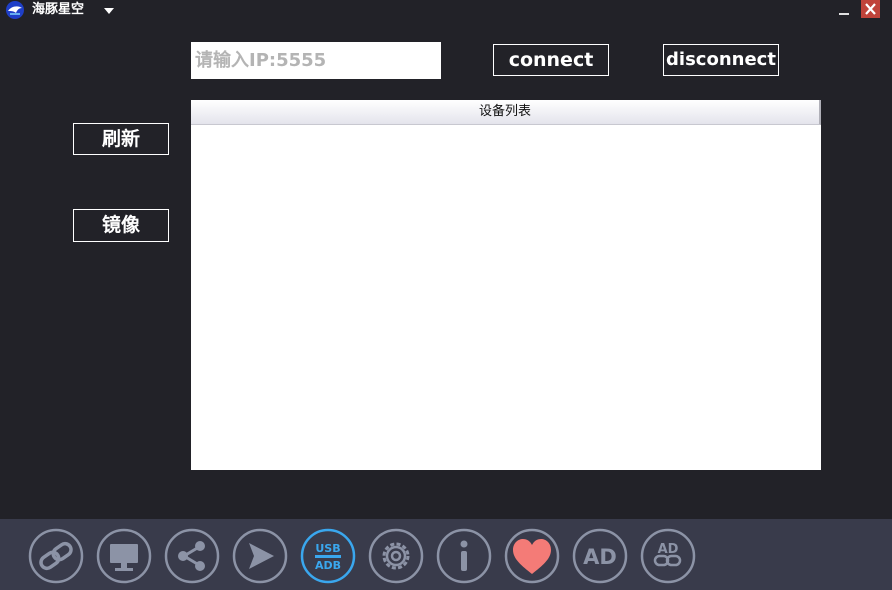 The width and height of the screenshot is (892, 590). Describe the element at coordinates (56, 556) in the screenshot. I see `link-icon` at that location.